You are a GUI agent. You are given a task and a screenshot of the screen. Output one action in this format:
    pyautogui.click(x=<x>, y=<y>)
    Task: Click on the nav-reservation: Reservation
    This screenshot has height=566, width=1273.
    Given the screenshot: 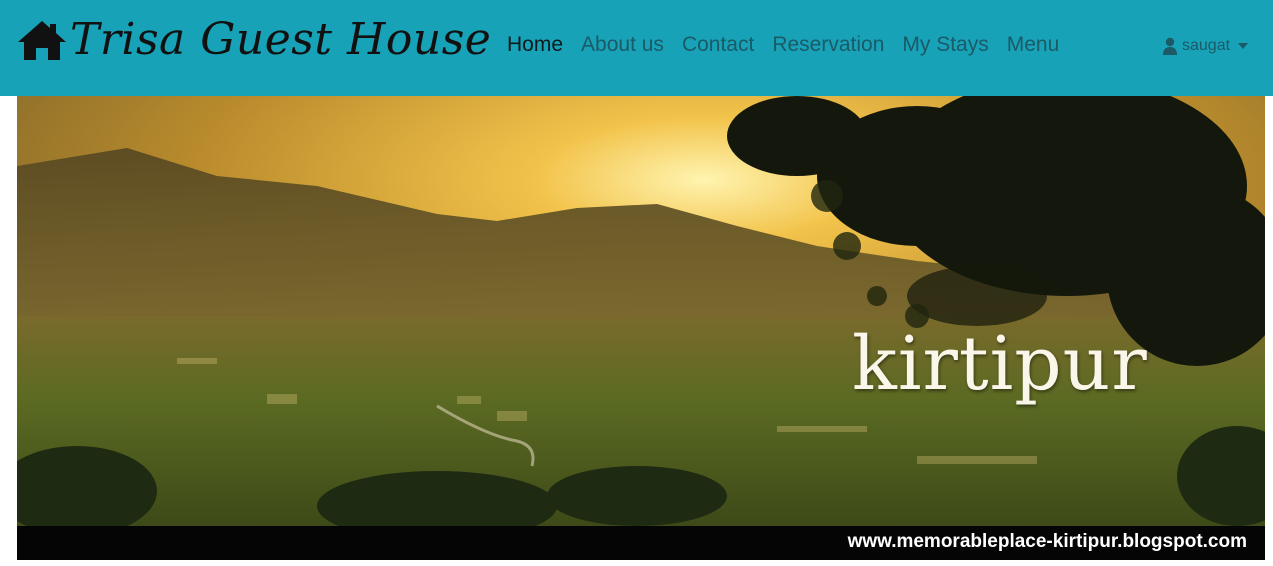 What is the action you would take?
    pyautogui.click(x=828, y=45)
    